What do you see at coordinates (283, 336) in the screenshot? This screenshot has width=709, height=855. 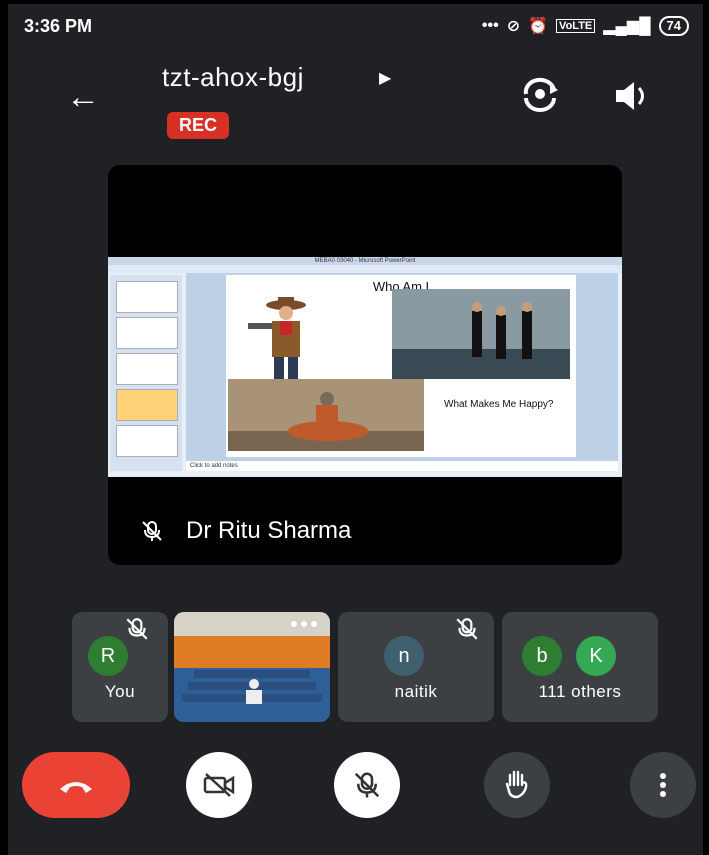 I see `cowboy-image` at bounding box center [283, 336].